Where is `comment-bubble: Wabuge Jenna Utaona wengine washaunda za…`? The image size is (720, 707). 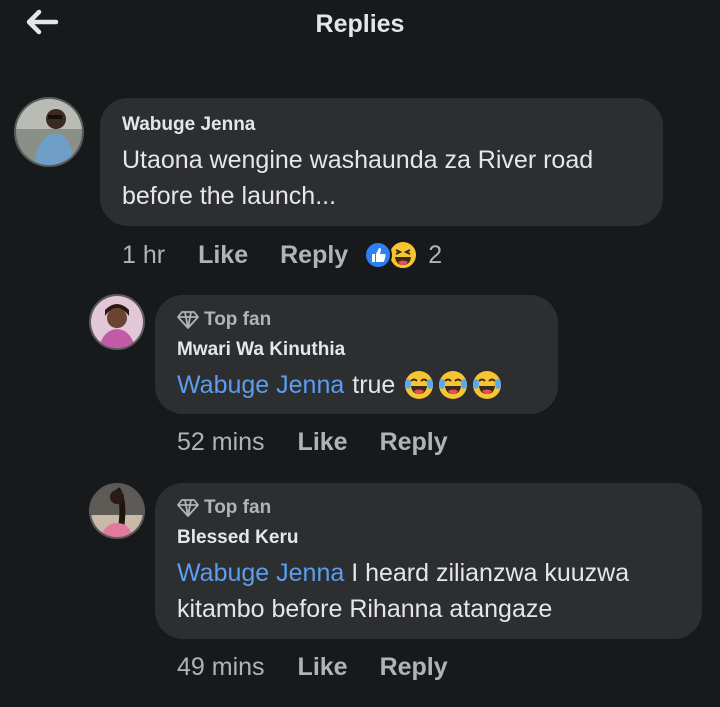 comment-bubble: Wabuge Jenna Utaona wengine washaunda za… is located at coordinates (381, 162).